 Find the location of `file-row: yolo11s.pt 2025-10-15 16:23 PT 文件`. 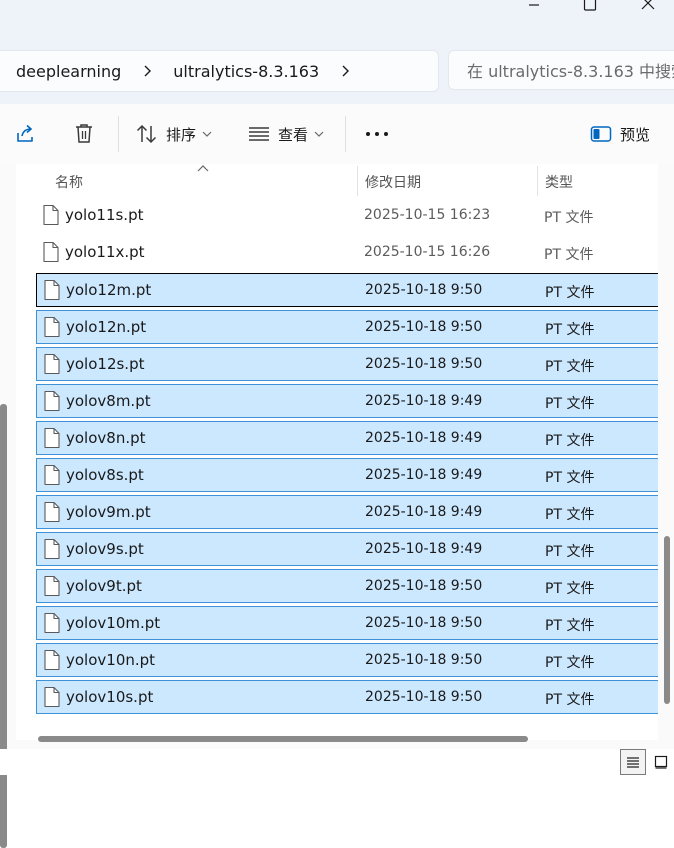

file-row: yolo11s.pt 2025-10-15 16:23 PT 文件 is located at coordinates (347, 216).